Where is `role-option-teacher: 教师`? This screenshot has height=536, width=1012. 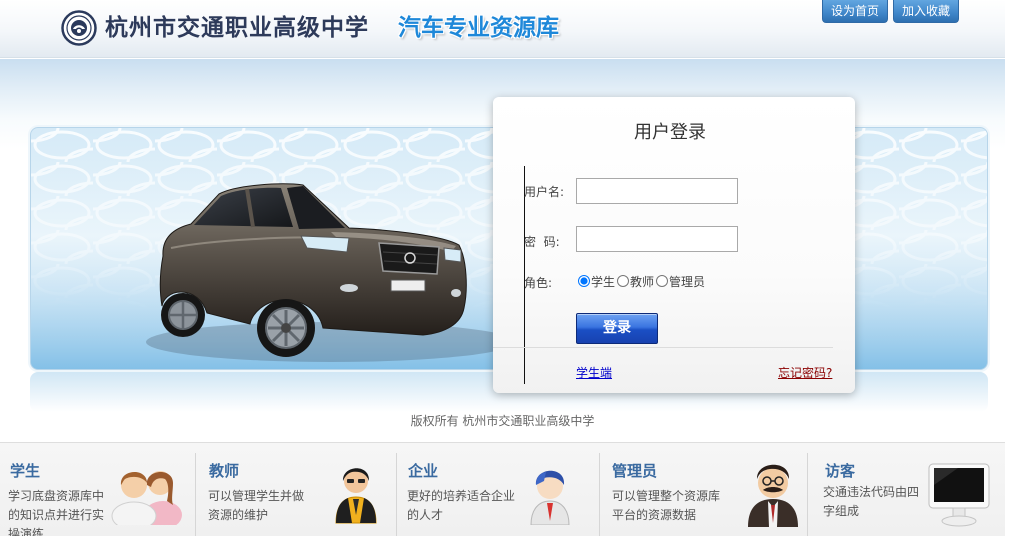 role-option-teacher: 教师 is located at coordinates (634, 281).